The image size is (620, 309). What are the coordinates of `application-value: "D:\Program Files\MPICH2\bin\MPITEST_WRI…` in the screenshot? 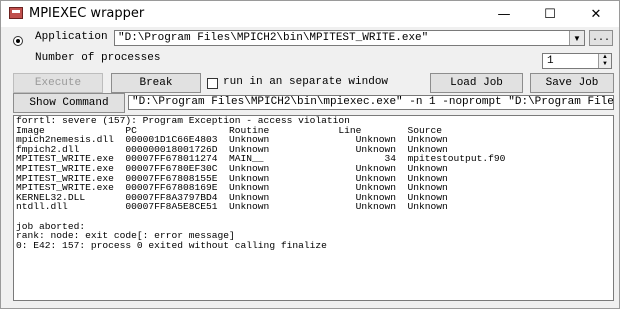 It's located at (273, 38).